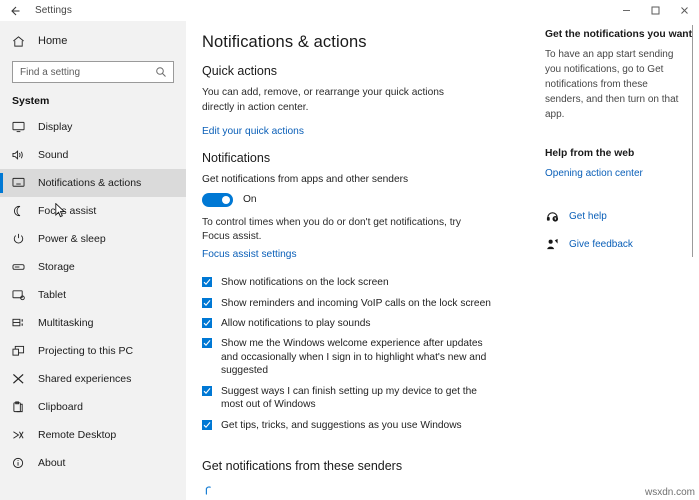 Image resolution: width=699 pixels, height=500 pixels. Describe the element at coordinates (20, 379) in the screenshot. I see `share-icon` at that location.